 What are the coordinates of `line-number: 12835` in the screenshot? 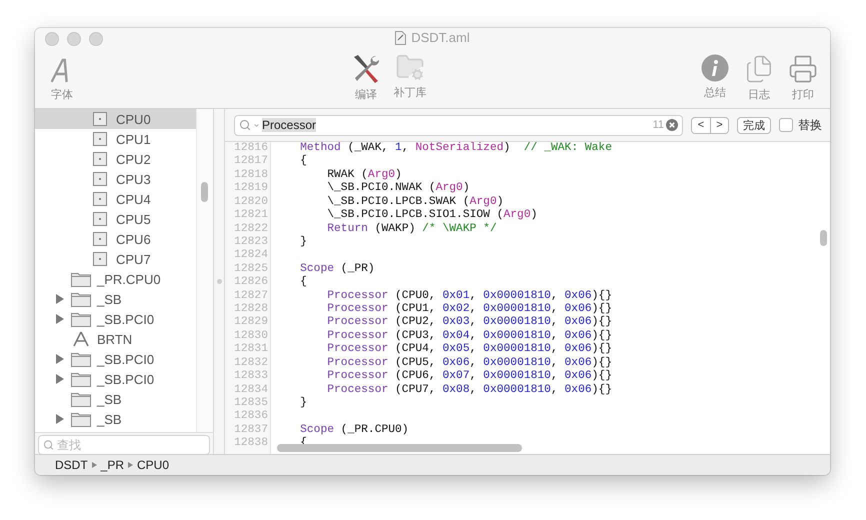 It's located at (251, 403).